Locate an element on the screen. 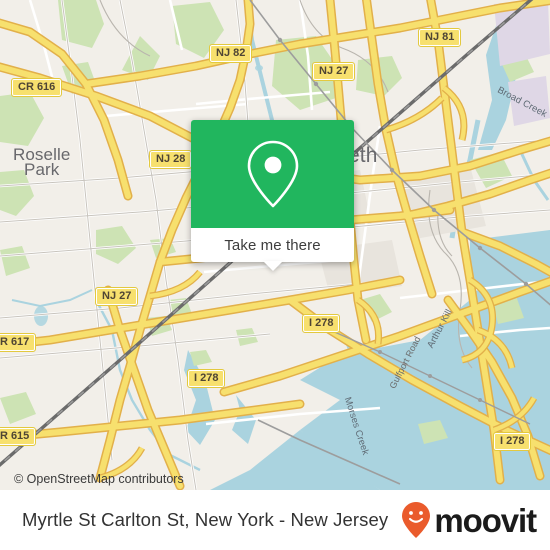 This screenshot has width=550, height=550. moovit-logo: moovit is located at coordinates (469, 520).